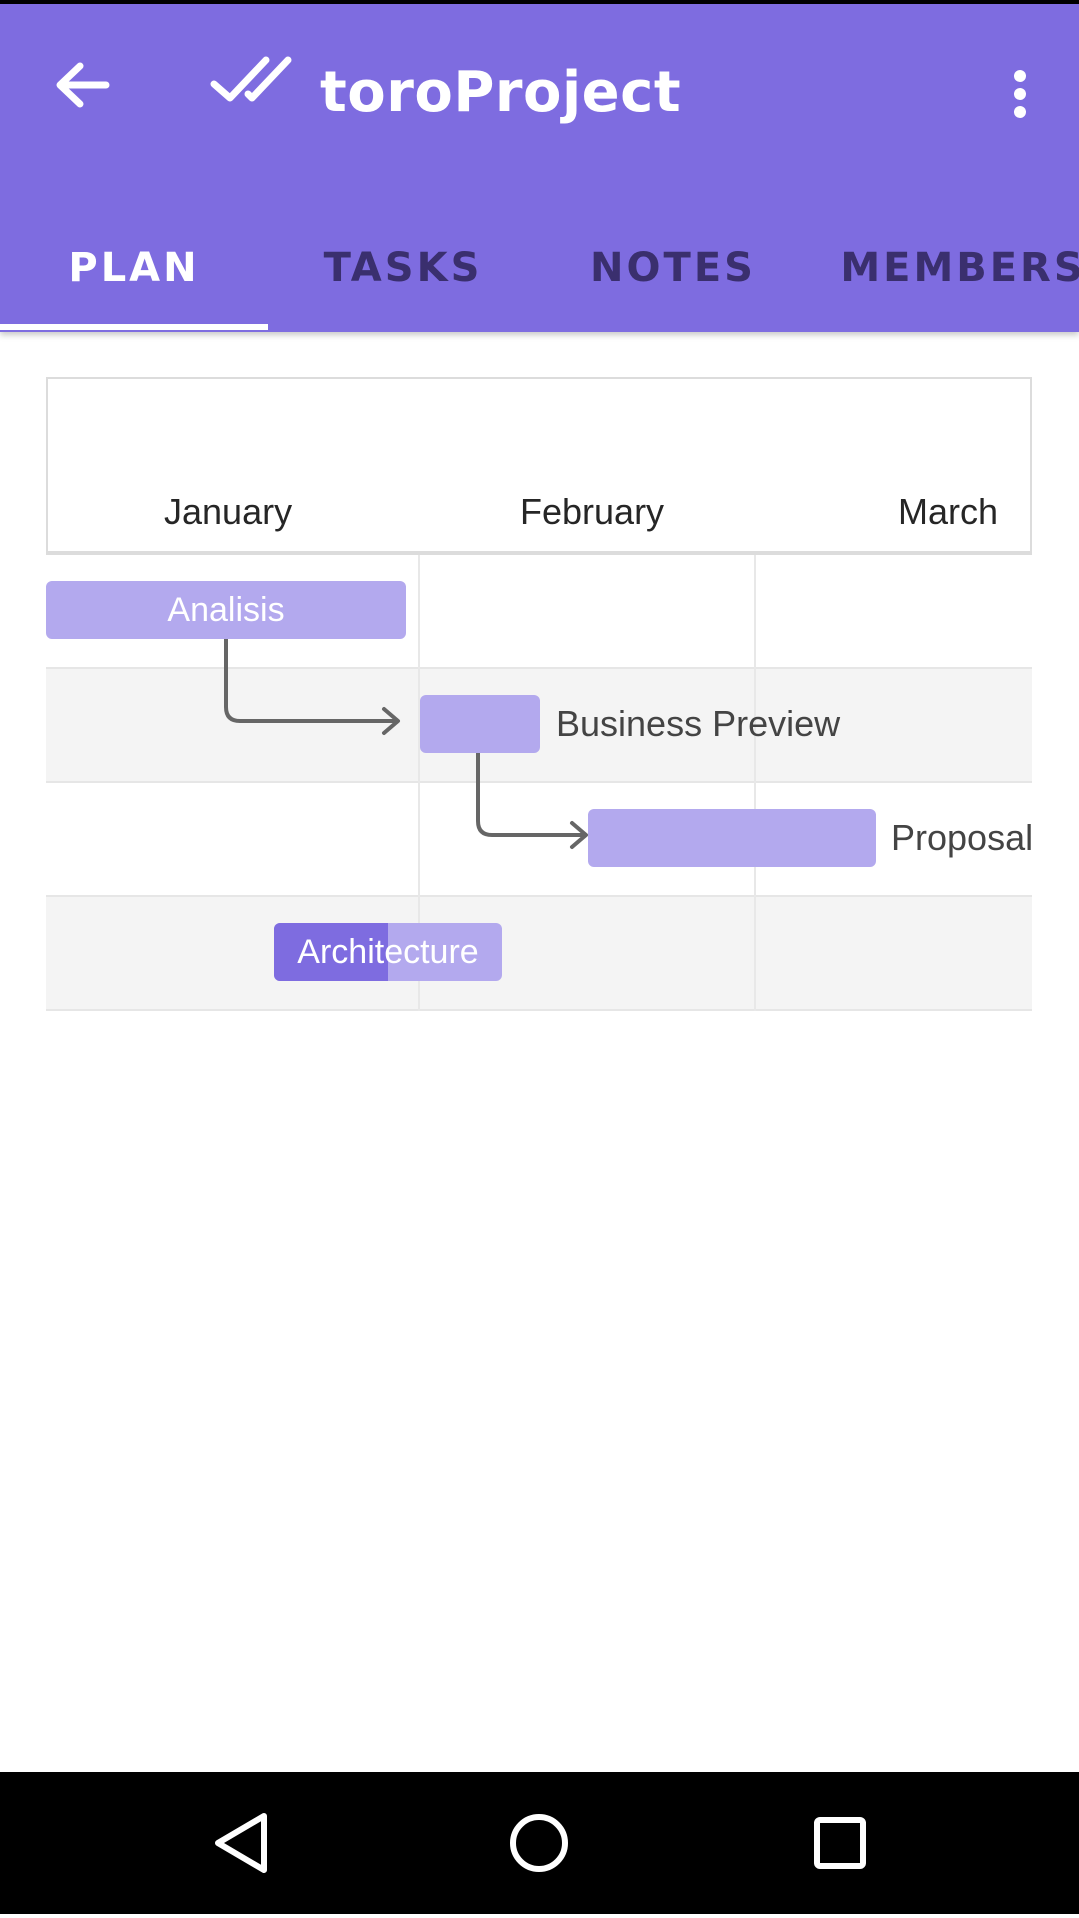 This screenshot has width=1079, height=1918. I want to click on task-label: Analisis, so click(226, 610).